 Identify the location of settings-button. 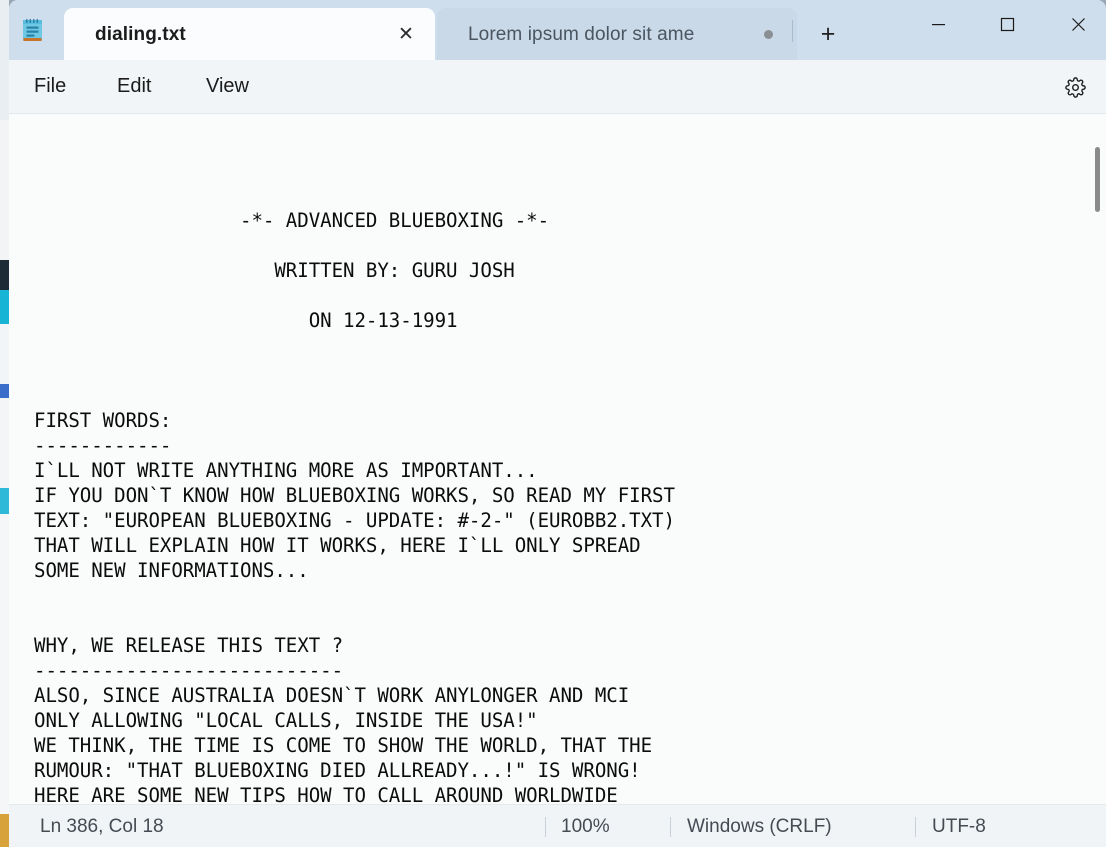
(1075, 87).